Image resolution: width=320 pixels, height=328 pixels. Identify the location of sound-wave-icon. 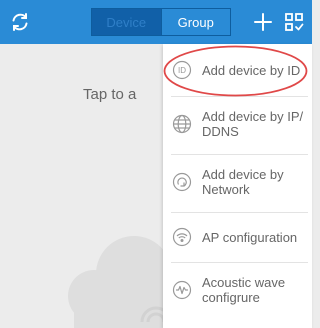
(182, 290).